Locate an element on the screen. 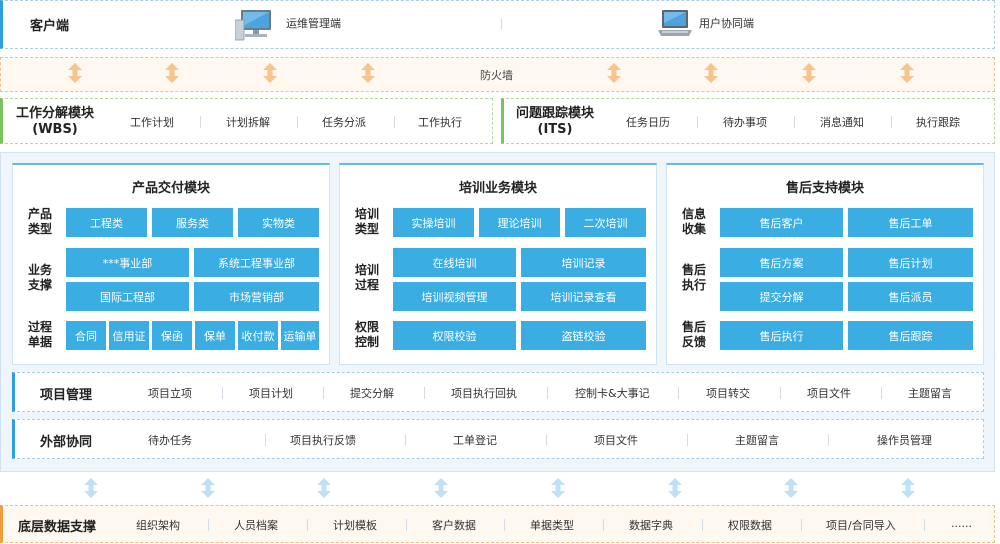 The image size is (1000, 544). bottom-item: 人员档案 is located at coordinates (256, 525).